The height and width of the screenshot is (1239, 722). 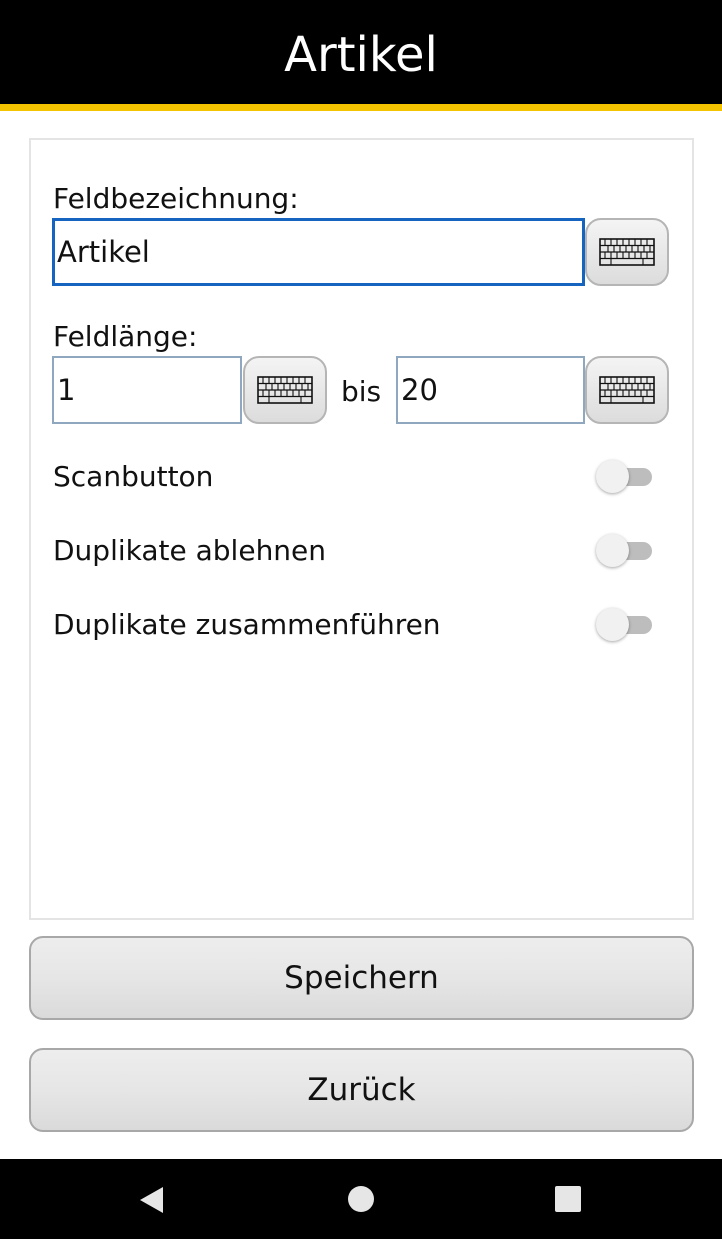 I want to click on length-max-keyboard-button, so click(x=627, y=390).